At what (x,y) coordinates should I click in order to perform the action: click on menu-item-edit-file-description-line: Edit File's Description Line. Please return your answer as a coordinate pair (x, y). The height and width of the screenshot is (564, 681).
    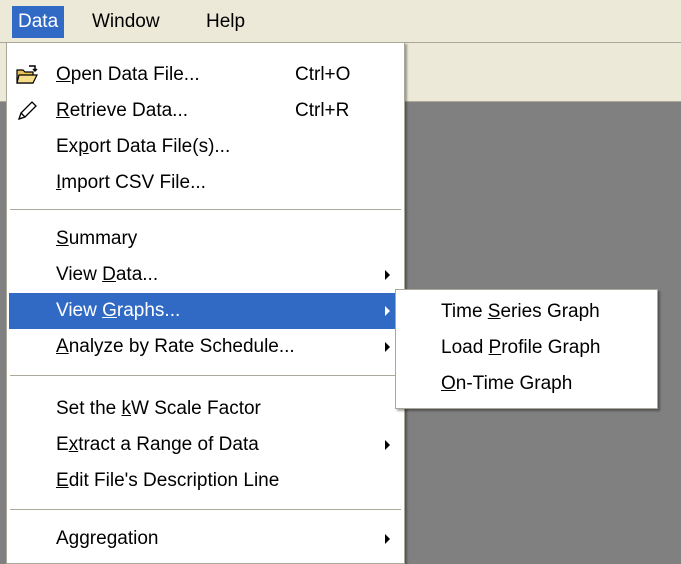
    Looking at the image, I should click on (205, 481).